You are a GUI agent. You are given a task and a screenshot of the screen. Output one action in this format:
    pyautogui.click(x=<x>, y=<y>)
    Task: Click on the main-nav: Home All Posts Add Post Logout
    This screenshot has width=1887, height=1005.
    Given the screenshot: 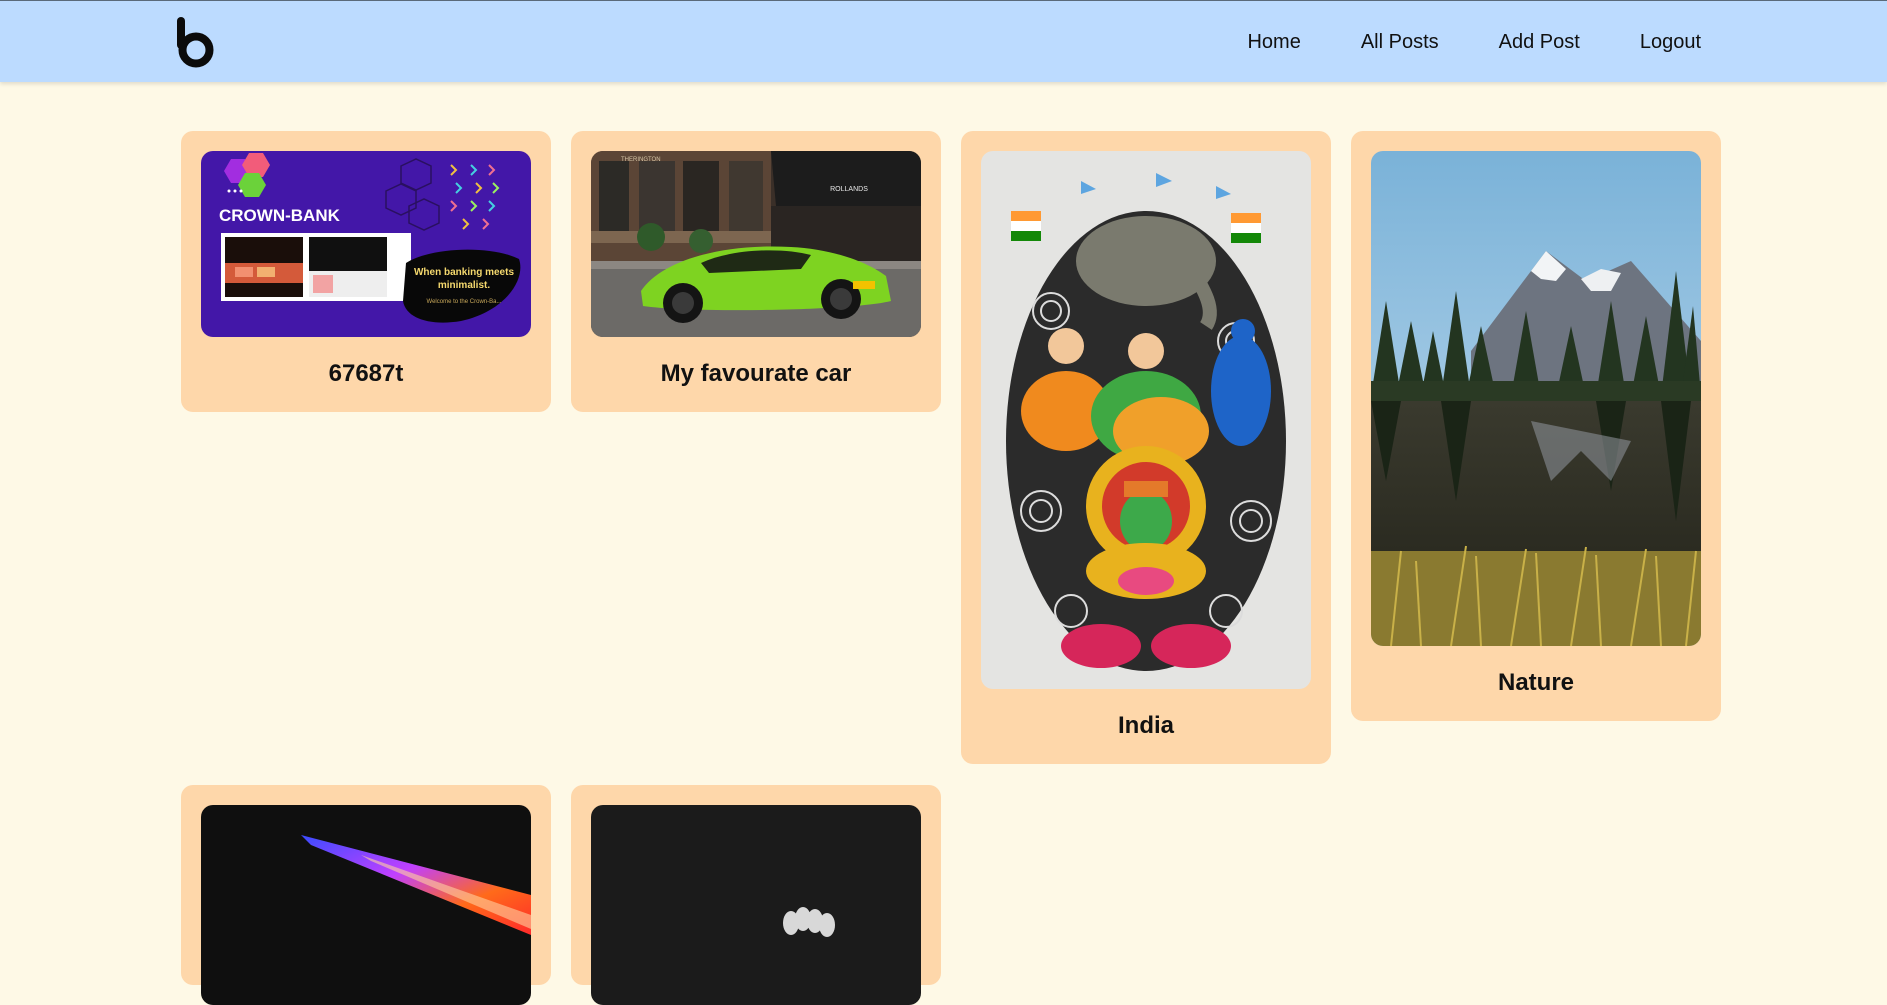 What is the action you would take?
    pyautogui.click(x=1474, y=42)
    